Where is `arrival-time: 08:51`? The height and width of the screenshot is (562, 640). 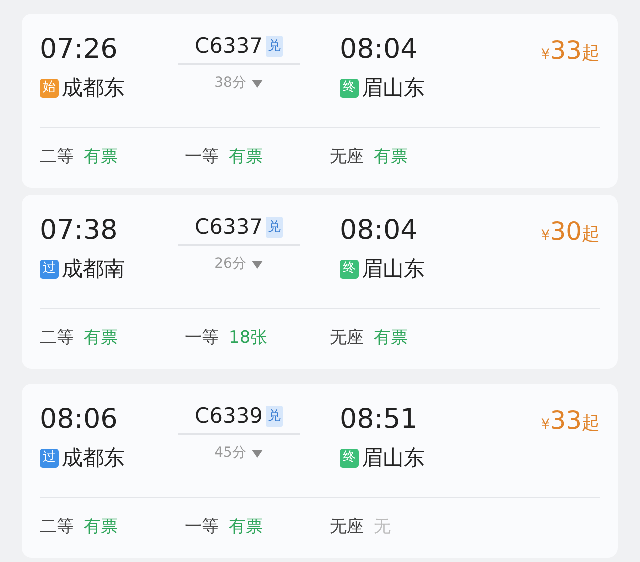 arrival-time: 08:51 is located at coordinates (379, 420).